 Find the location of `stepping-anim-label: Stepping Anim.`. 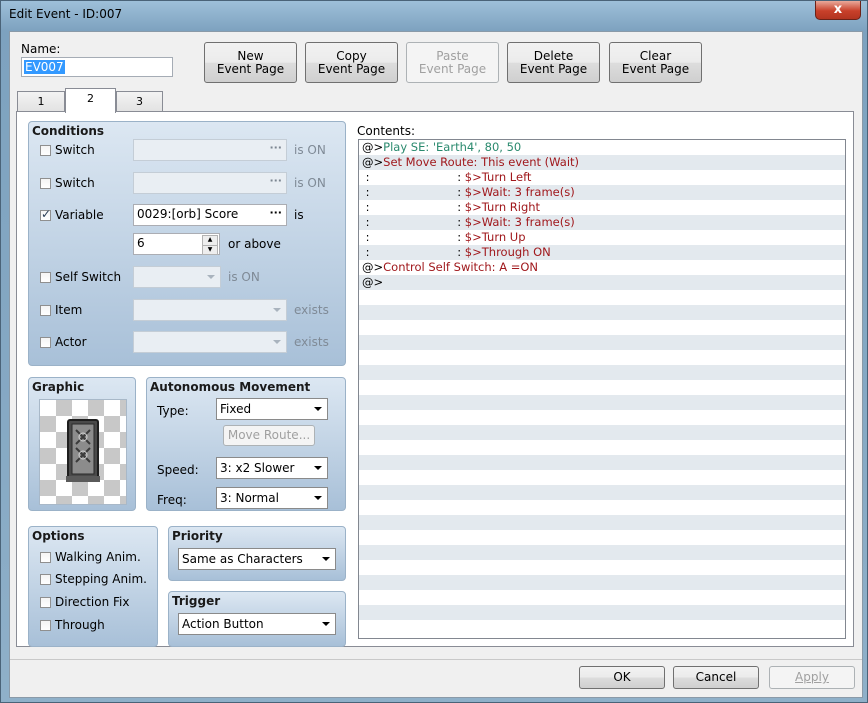

stepping-anim-label: Stepping Anim. is located at coordinates (101, 579).